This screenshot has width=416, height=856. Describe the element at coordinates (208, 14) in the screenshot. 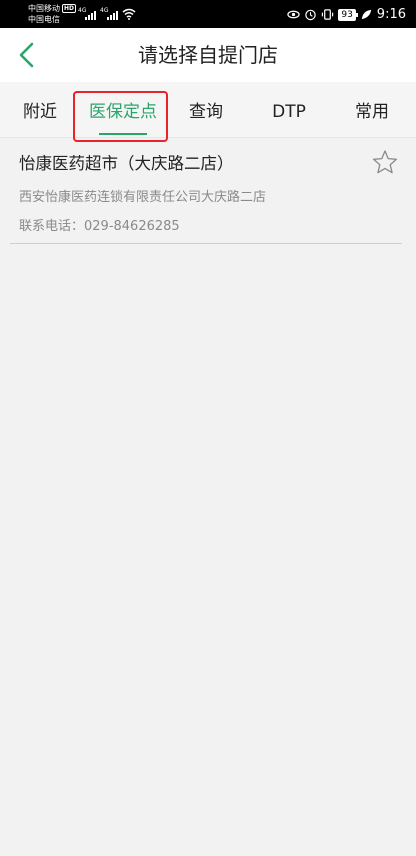

I see `status-bar: 中国移动 HD 中国电信 4G 4G 93 9:16` at that location.